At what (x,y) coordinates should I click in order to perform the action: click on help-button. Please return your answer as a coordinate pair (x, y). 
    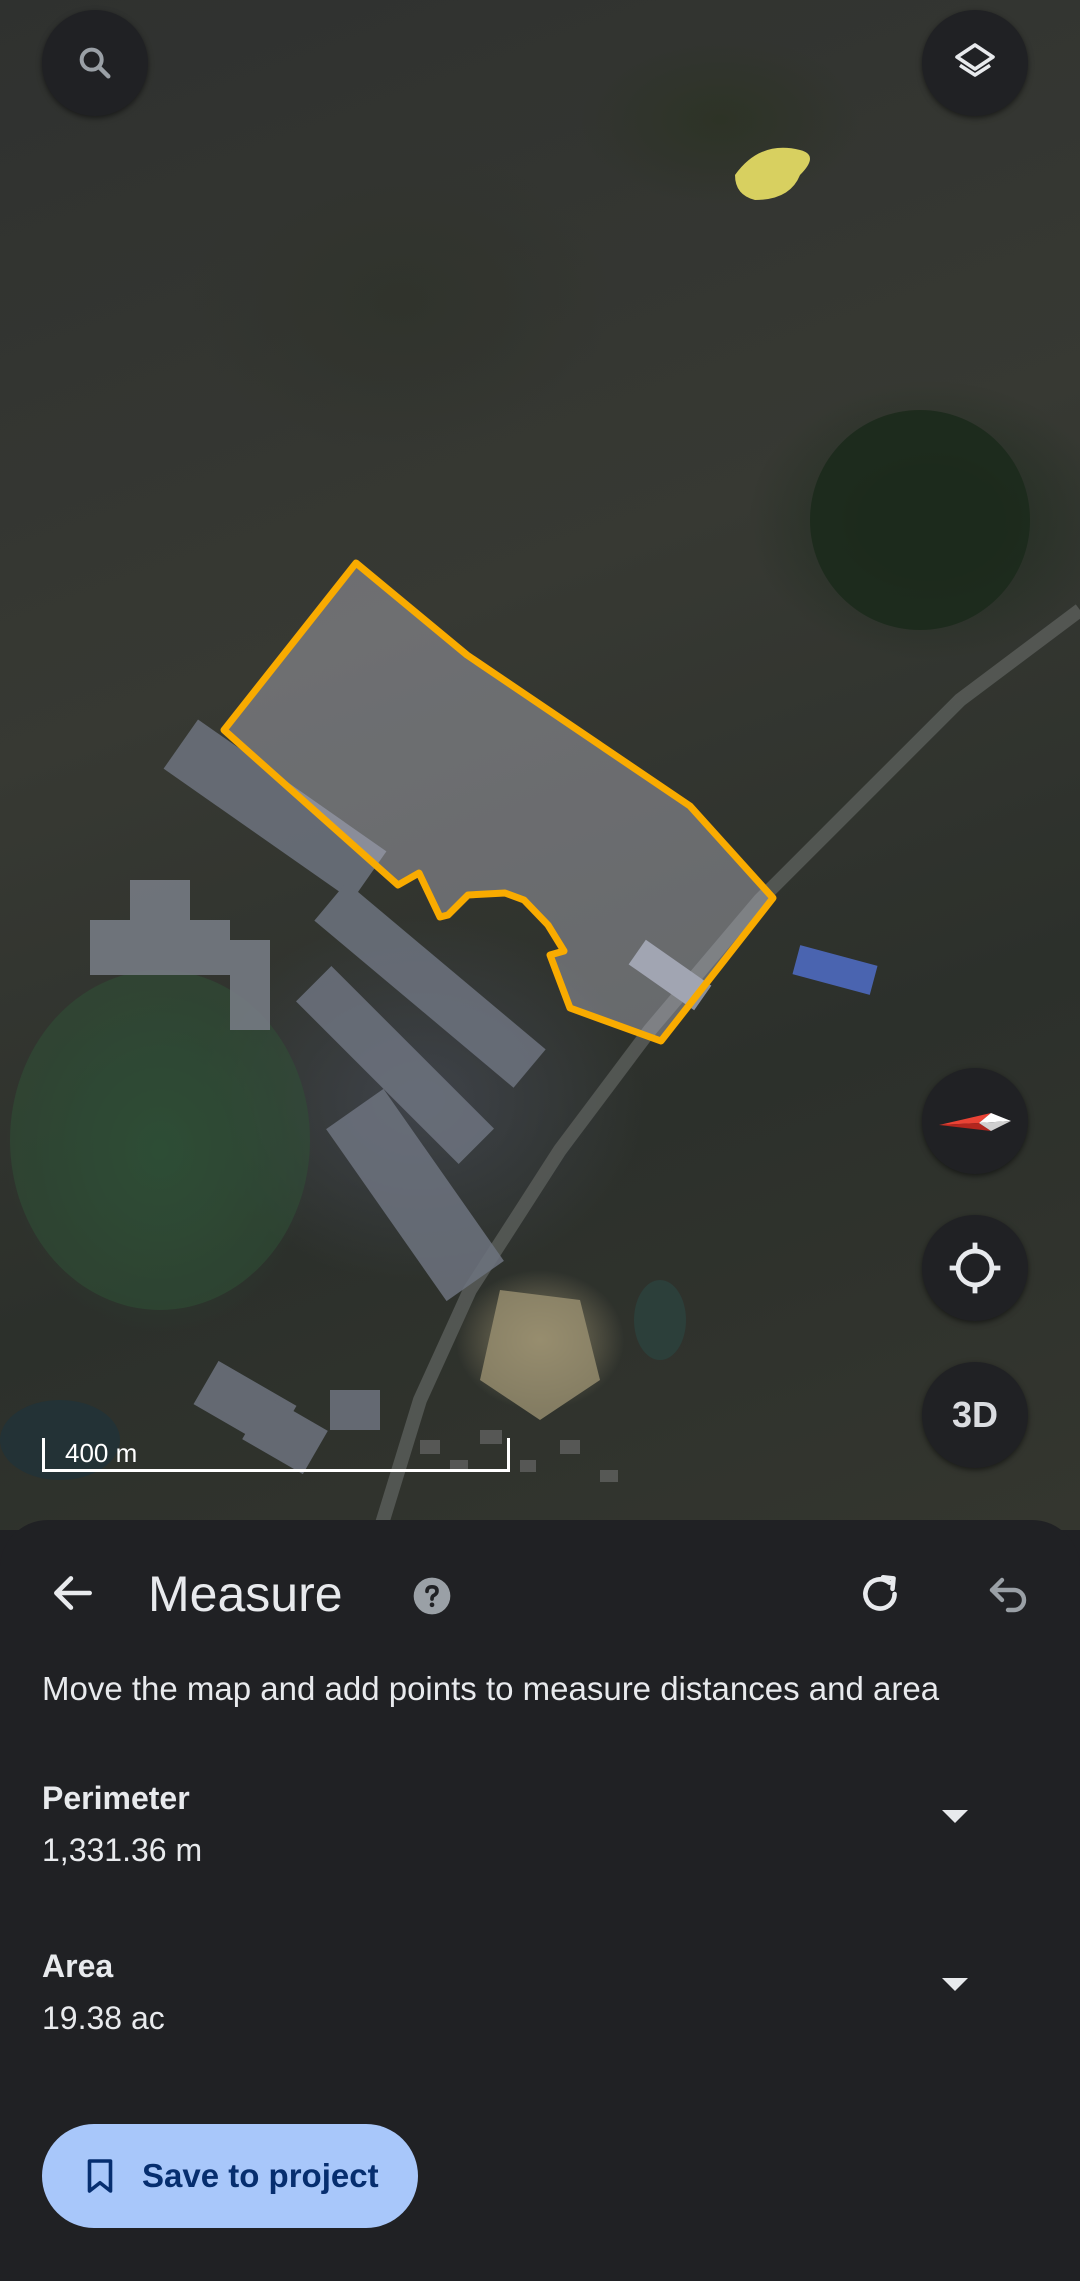
    Looking at the image, I should click on (432, 1596).